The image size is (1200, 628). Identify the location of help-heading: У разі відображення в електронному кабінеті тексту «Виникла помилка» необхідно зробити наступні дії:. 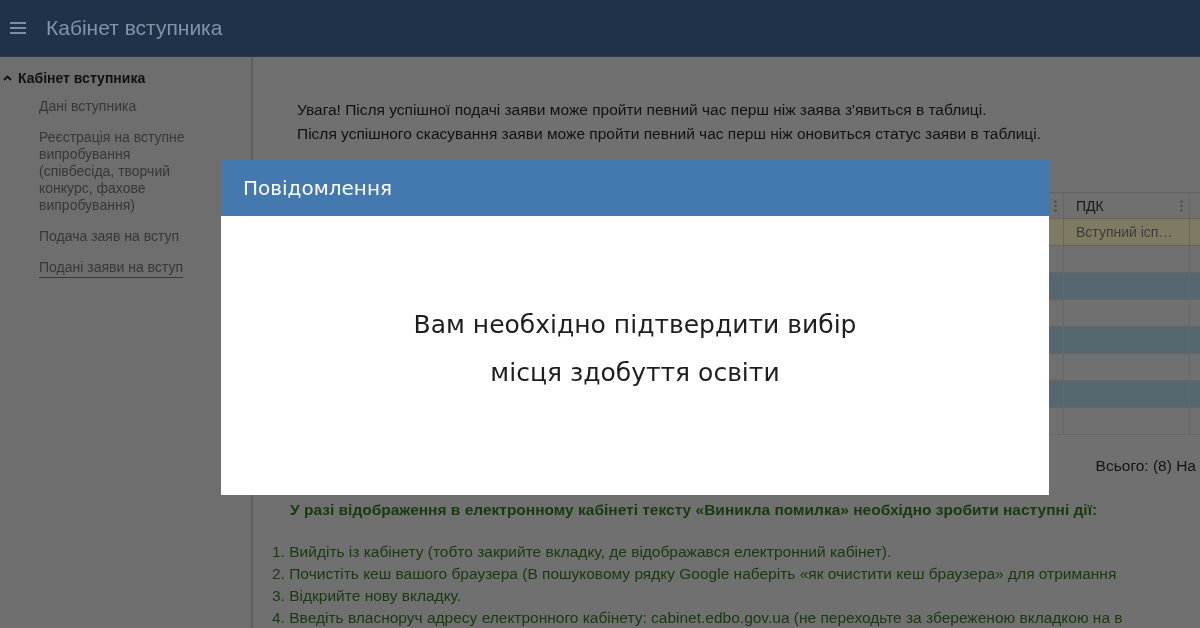
(694, 510).